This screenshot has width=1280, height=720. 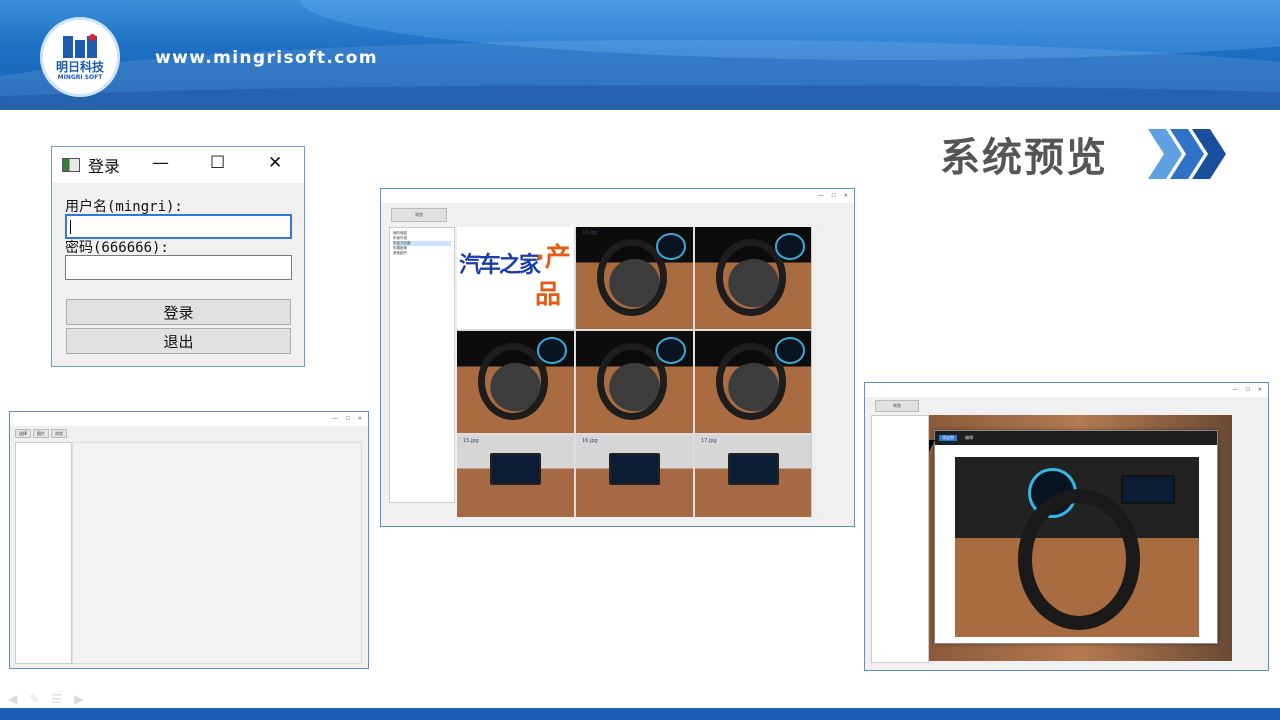 I want to click on pen-icon: ✎, so click(x=34, y=699).